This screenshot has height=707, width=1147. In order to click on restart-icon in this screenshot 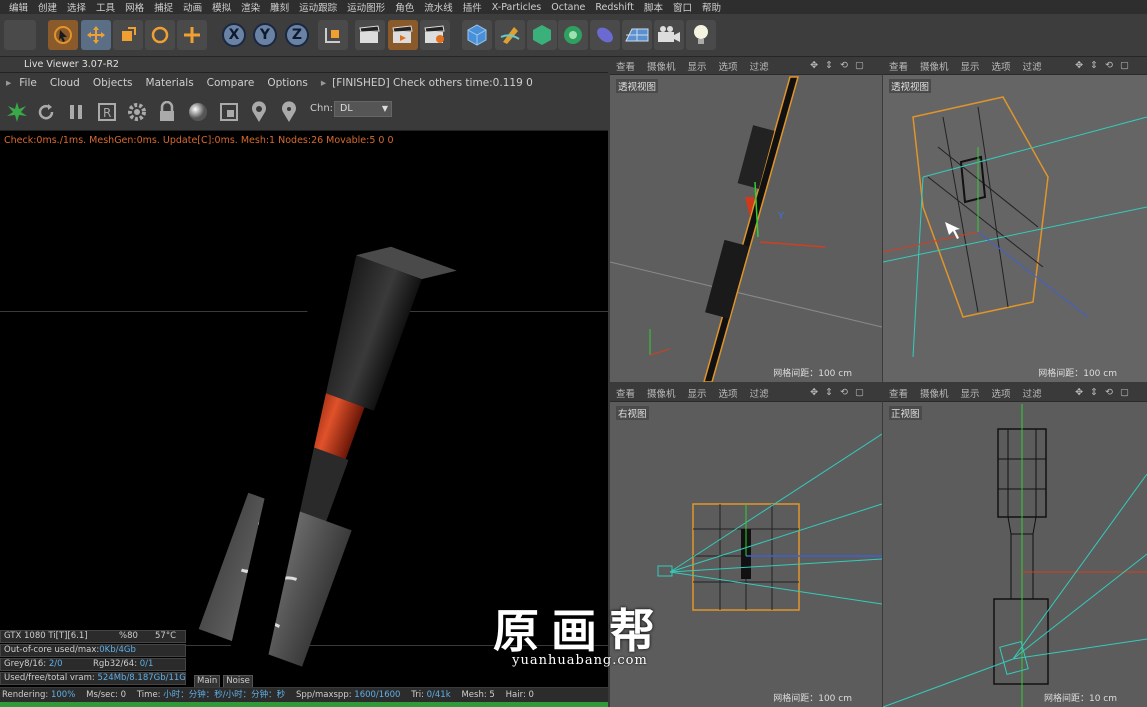, I will do `click(46, 112)`.